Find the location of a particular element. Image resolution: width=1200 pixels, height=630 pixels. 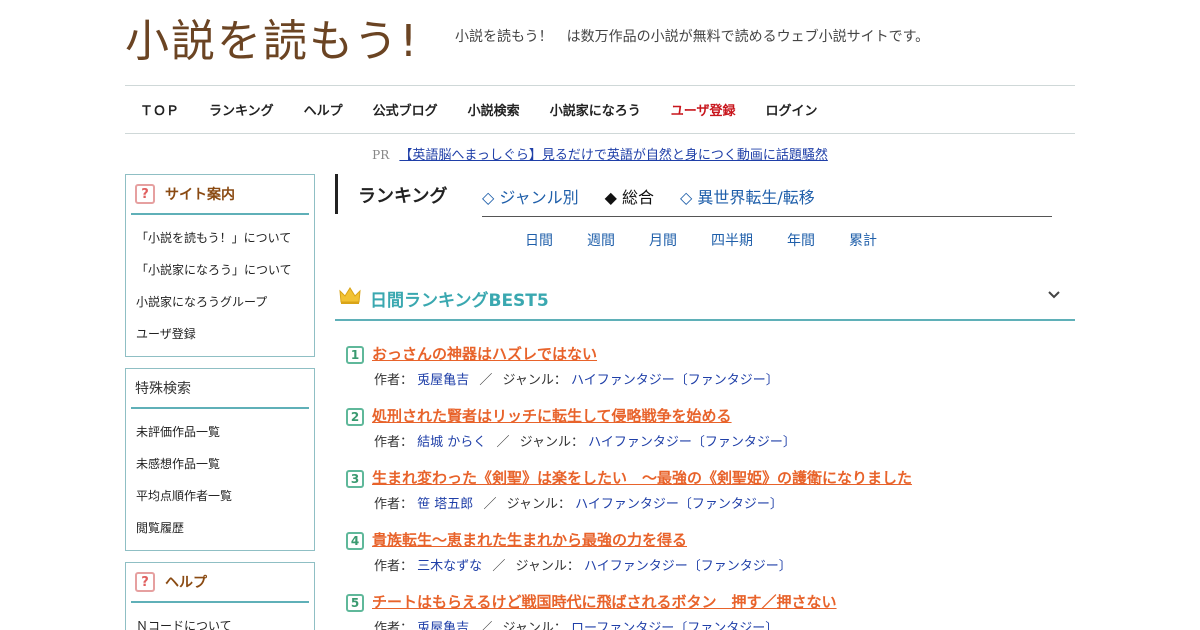

novel-title-link: おっさんの神器はハズレではない is located at coordinates (484, 353).